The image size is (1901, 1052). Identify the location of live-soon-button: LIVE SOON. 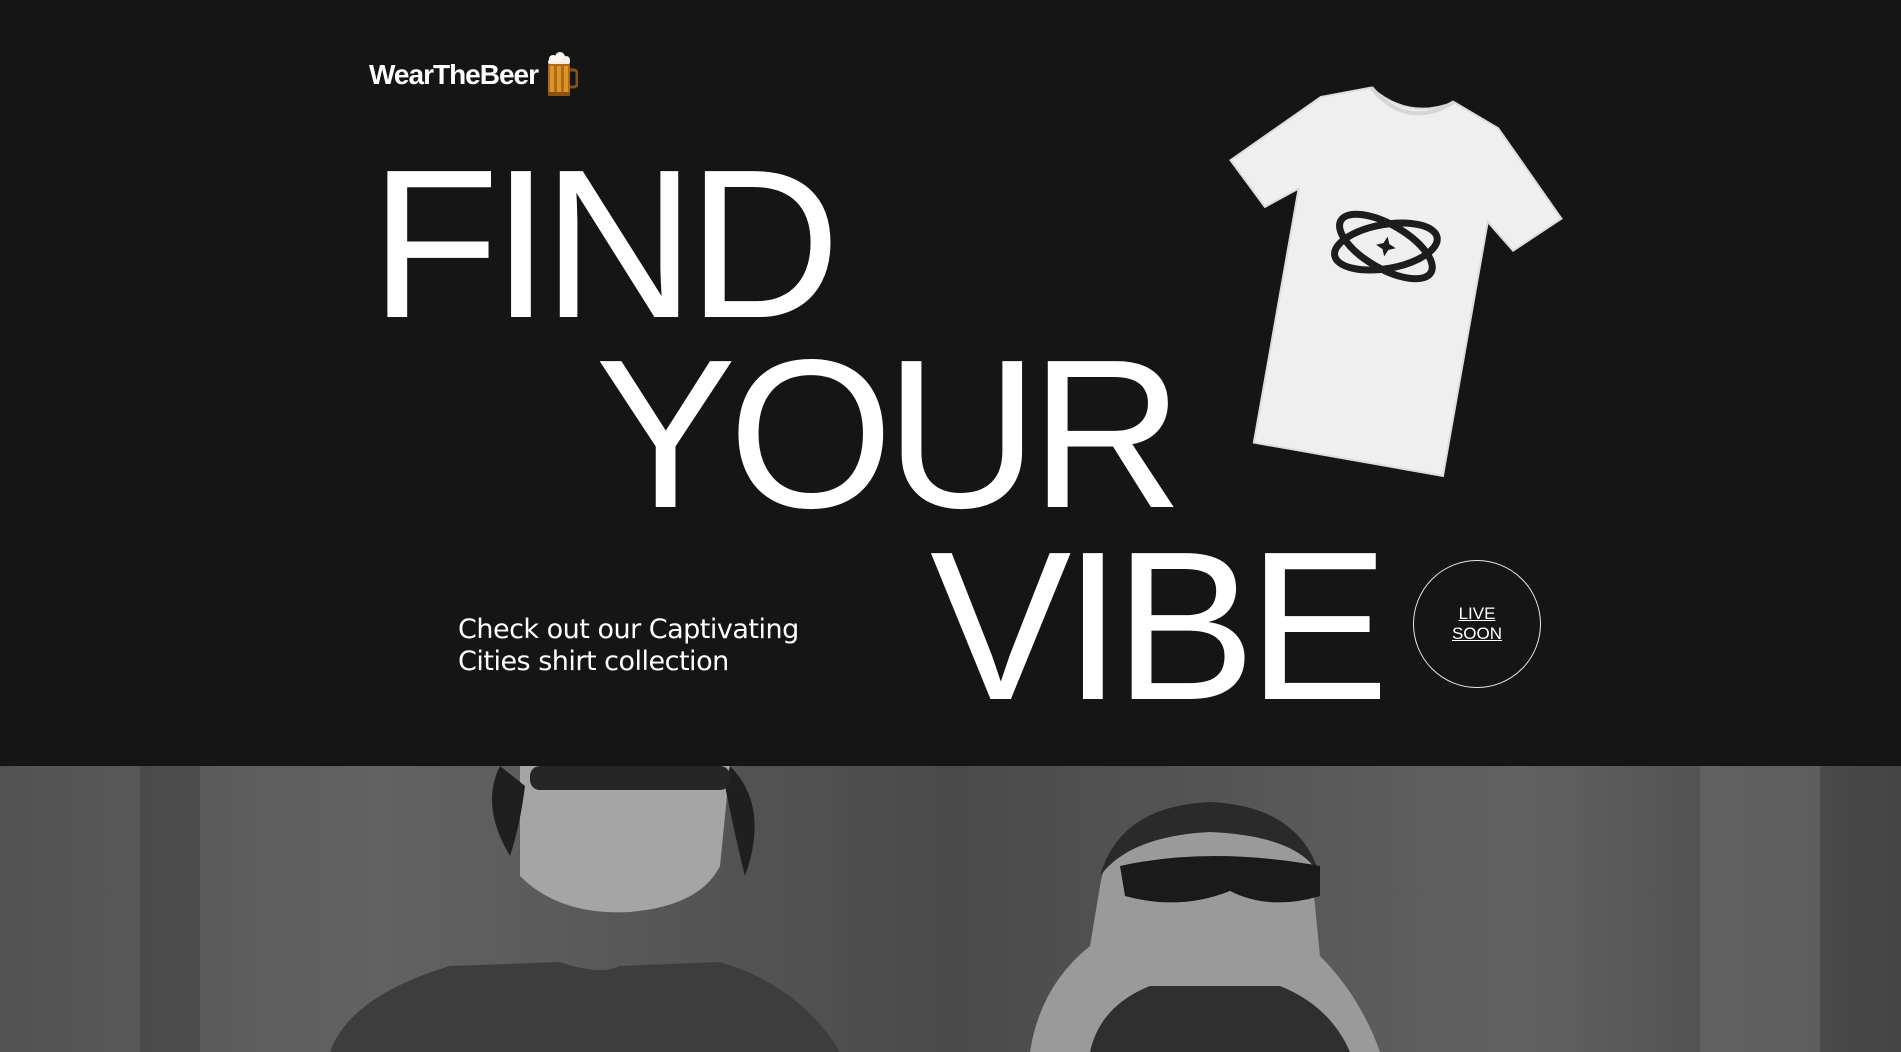
(1477, 624).